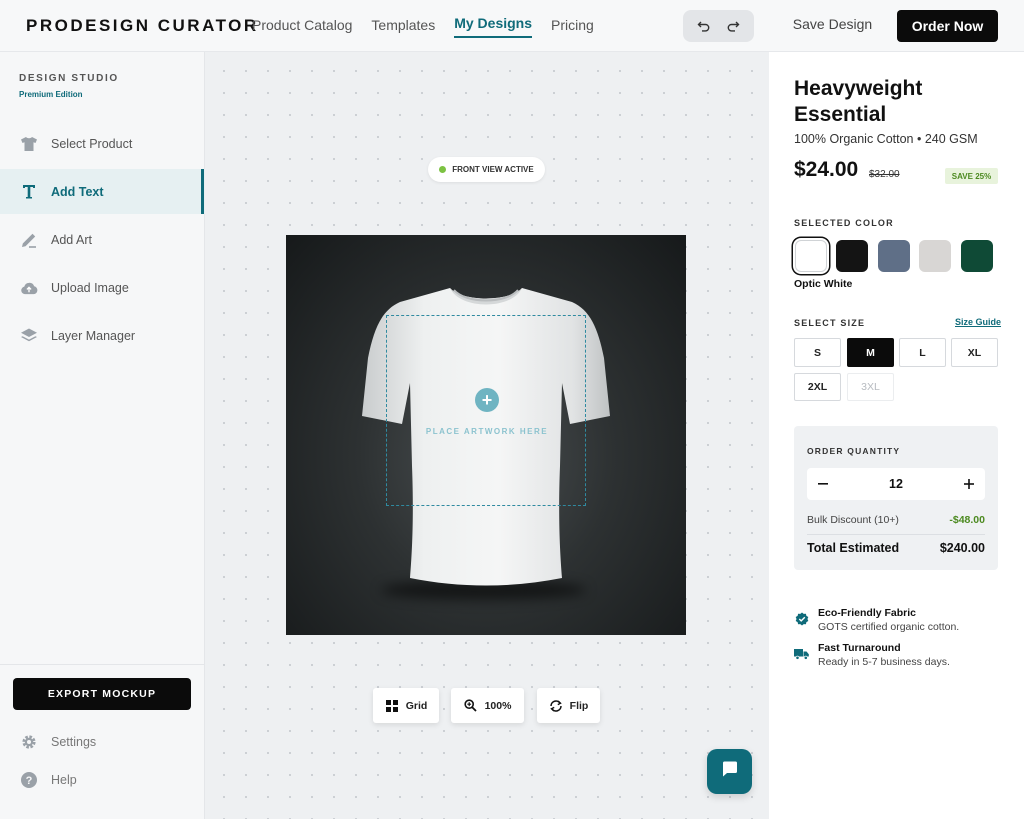  I want to click on quantity-stepper: 12, so click(896, 484).